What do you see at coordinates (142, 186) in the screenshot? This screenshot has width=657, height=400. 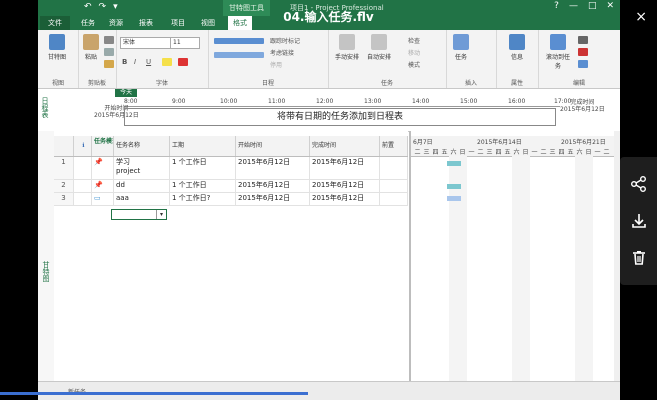 I see `task-name-cell: dd` at bounding box center [142, 186].